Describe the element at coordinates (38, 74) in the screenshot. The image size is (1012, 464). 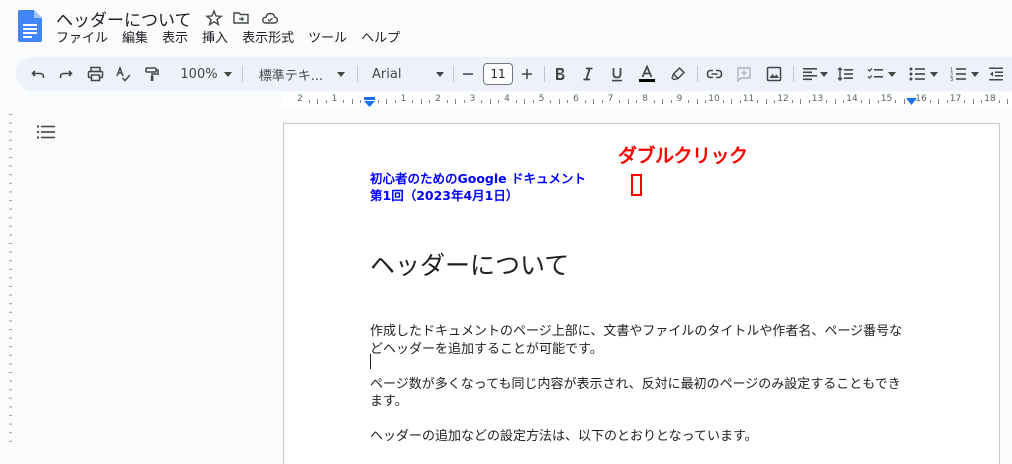
I see `undo-button` at that location.